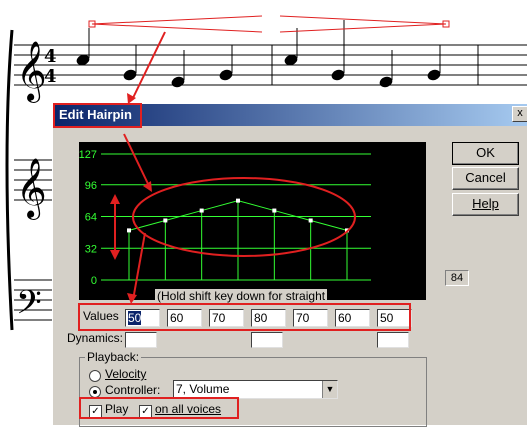 The width and height of the screenshot is (527, 427). What do you see at coordinates (95, 114) in the screenshot?
I see `dialog-title: Edit Hairpin` at bounding box center [95, 114].